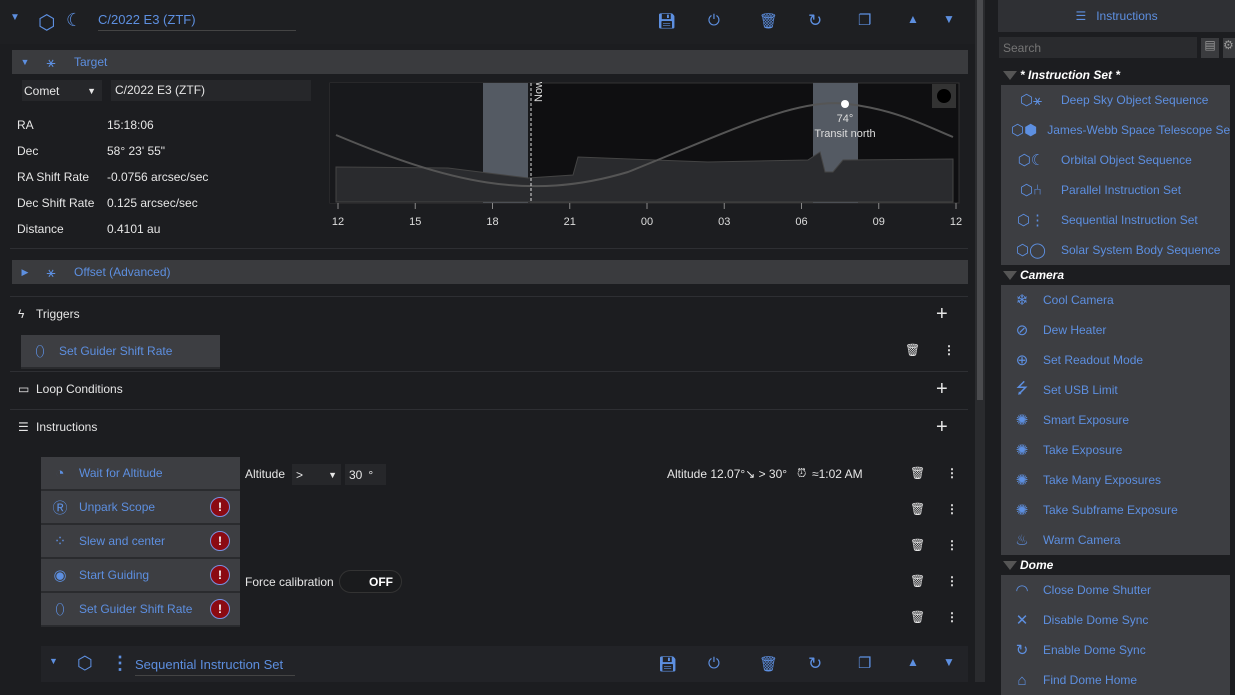 The height and width of the screenshot is (695, 1235). I want to click on library-item: ⊘ Dew Heater, so click(1115, 330).